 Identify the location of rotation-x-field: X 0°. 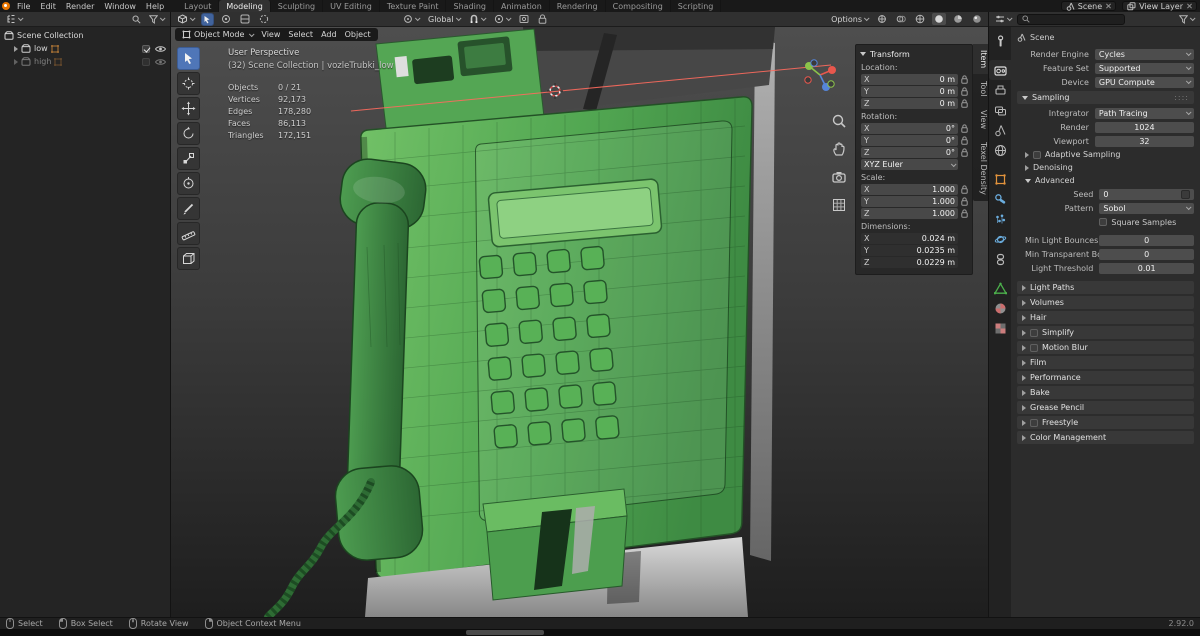
(909, 128).